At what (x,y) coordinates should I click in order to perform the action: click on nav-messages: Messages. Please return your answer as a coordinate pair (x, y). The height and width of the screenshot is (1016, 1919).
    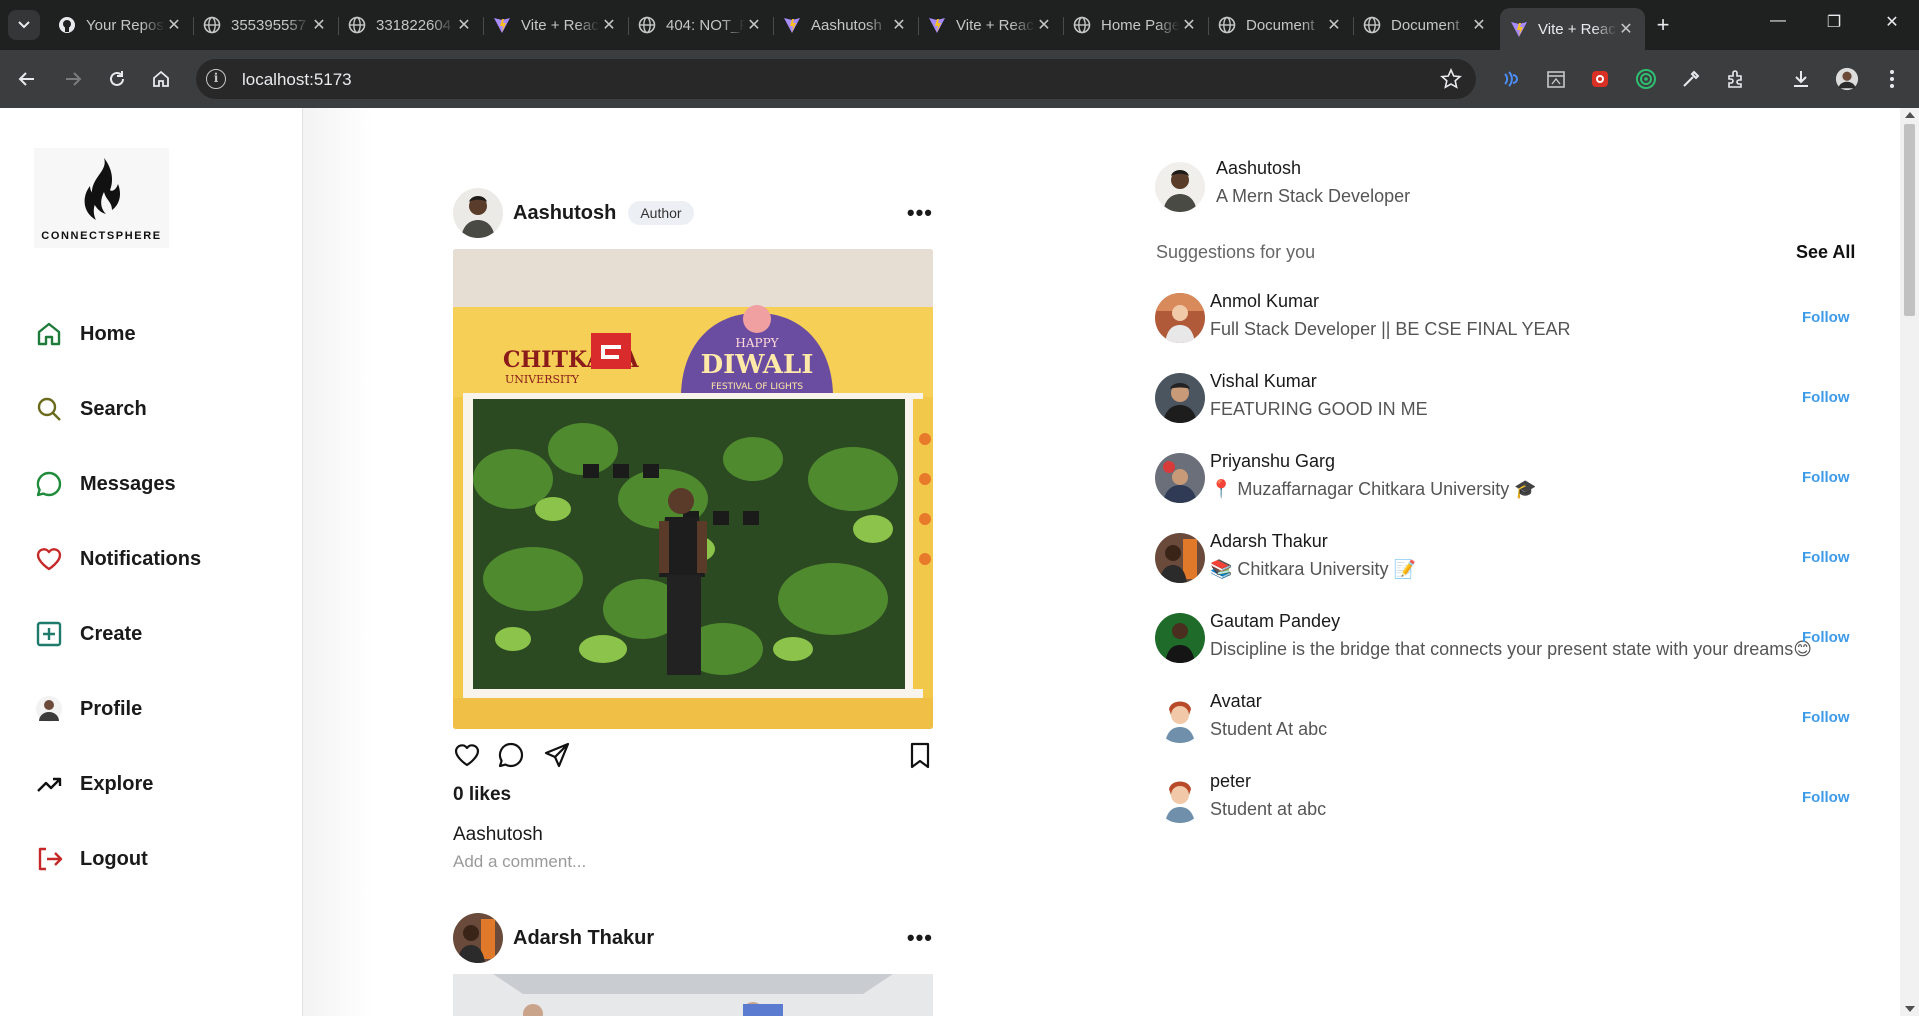
    Looking at the image, I should click on (105, 484).